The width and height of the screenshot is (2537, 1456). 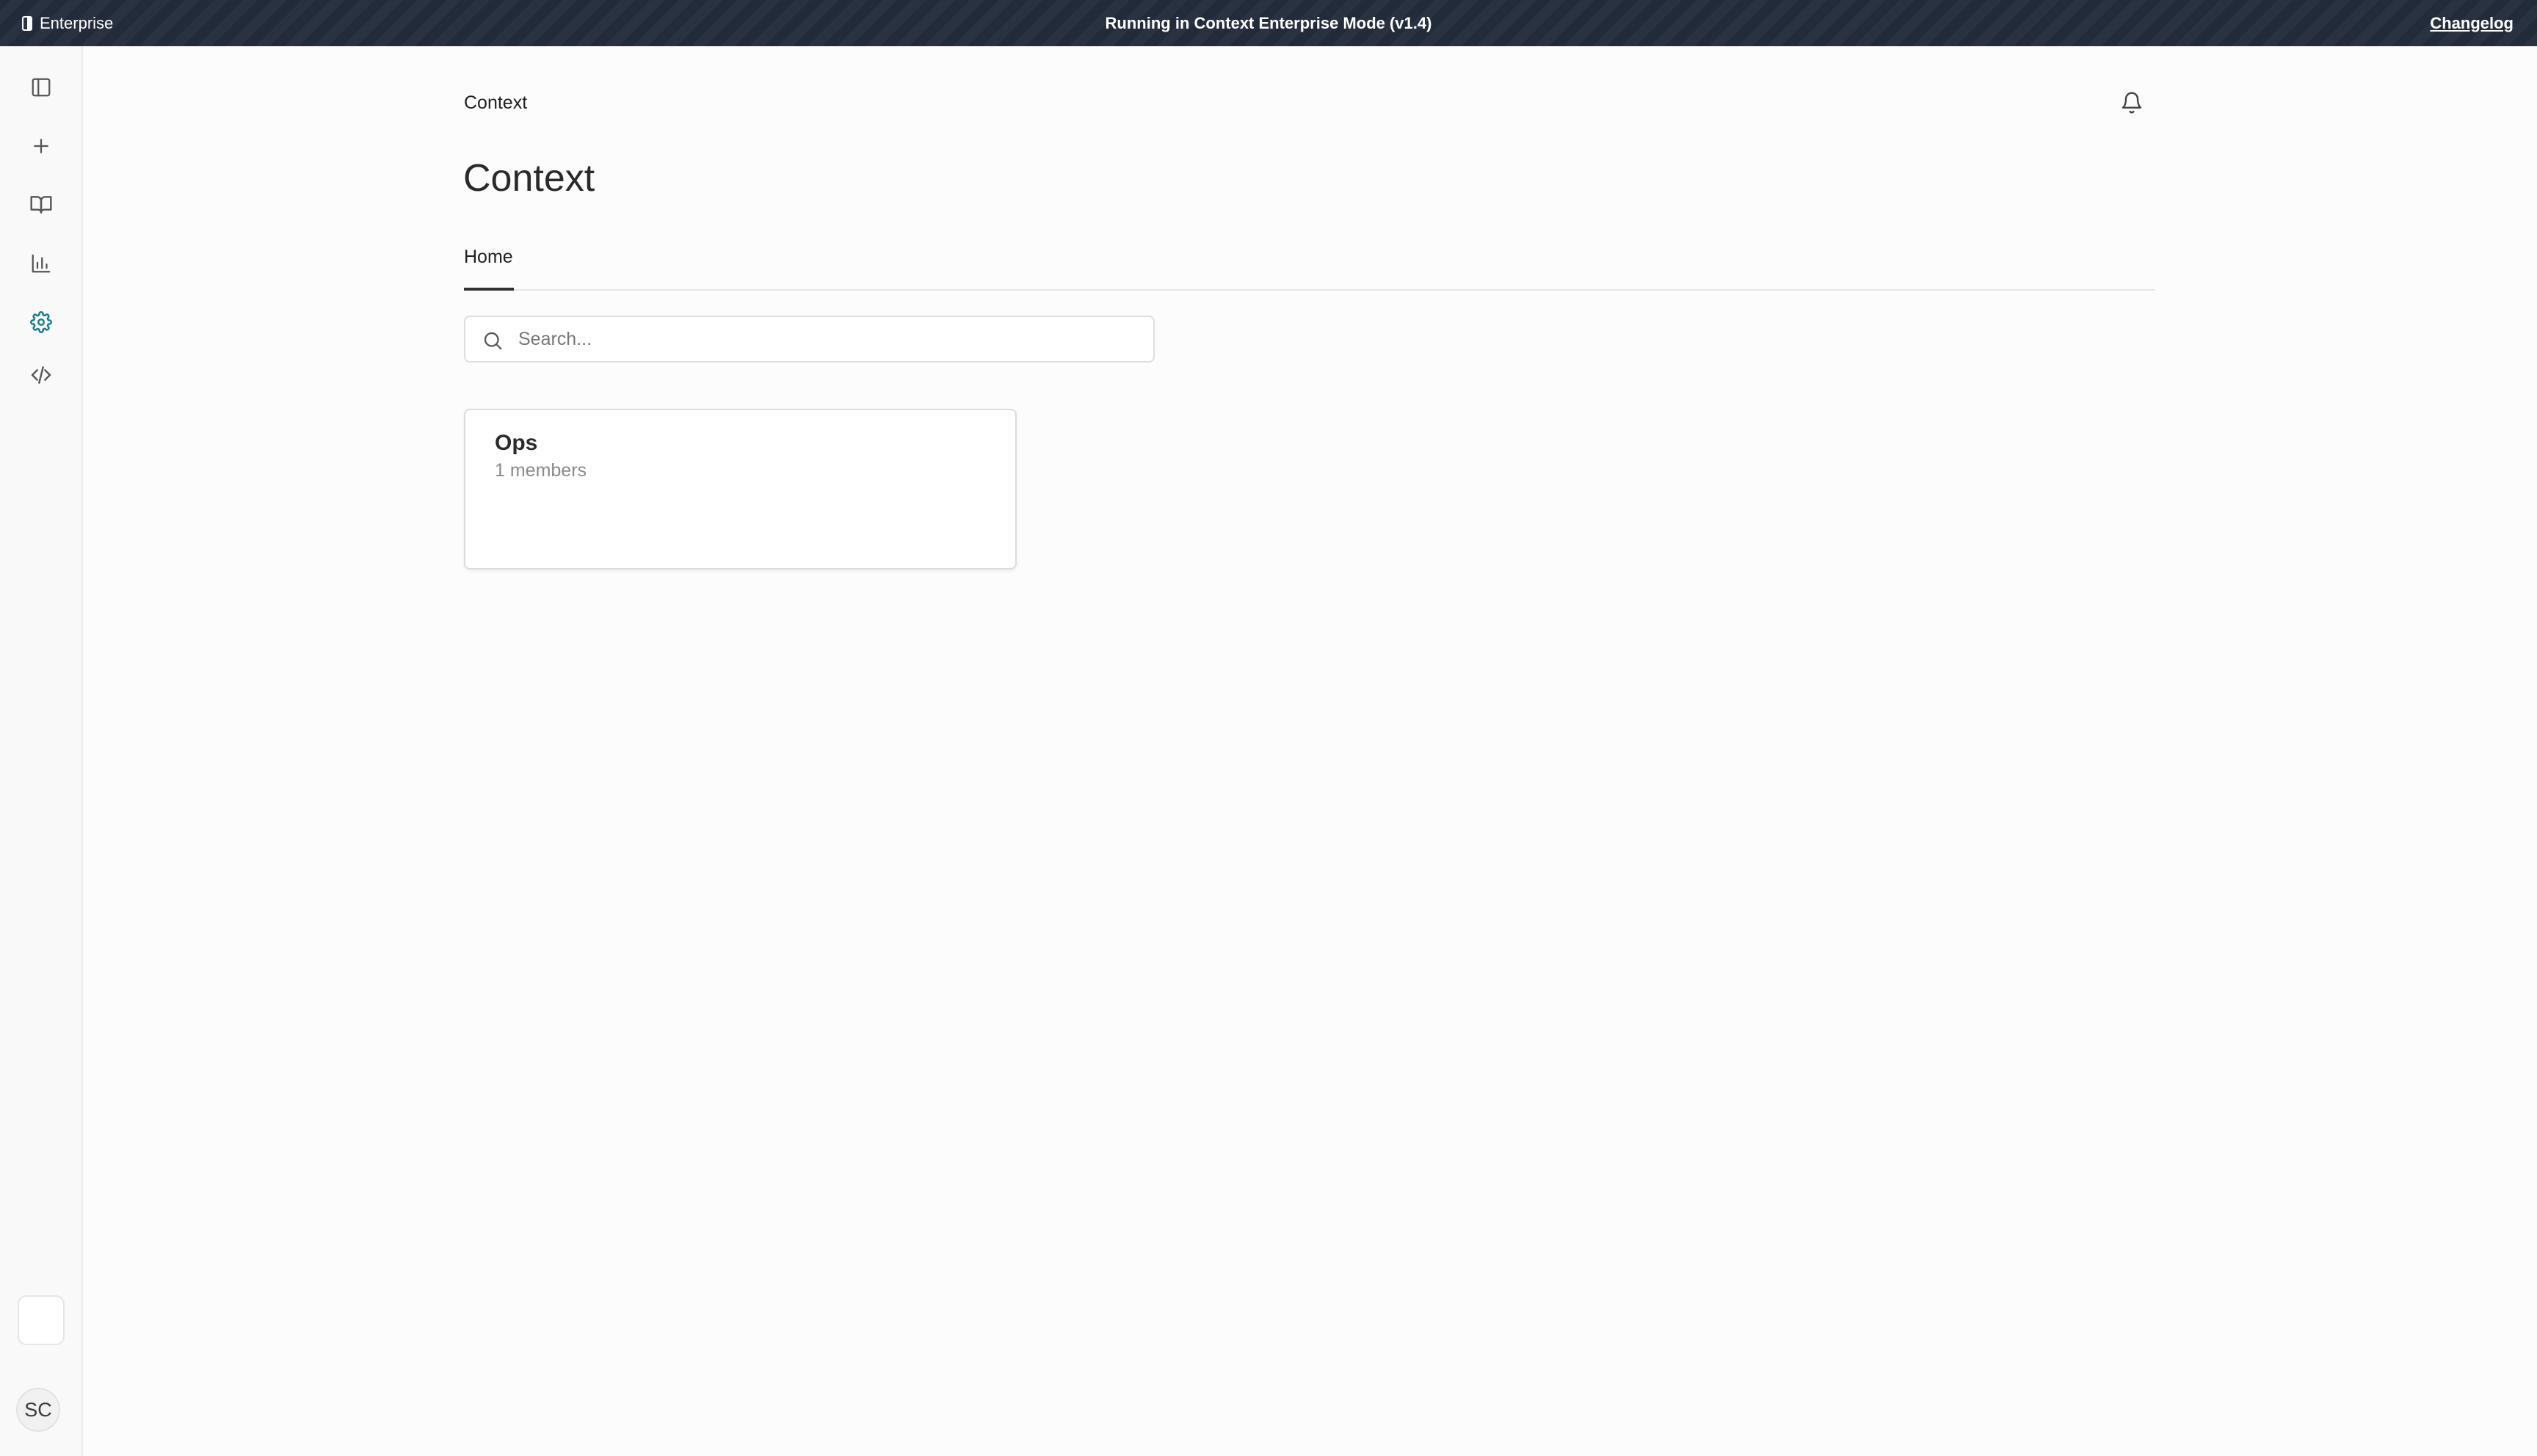 I want to click on changelog-link: Changelog, so click(x=2472, y=23).